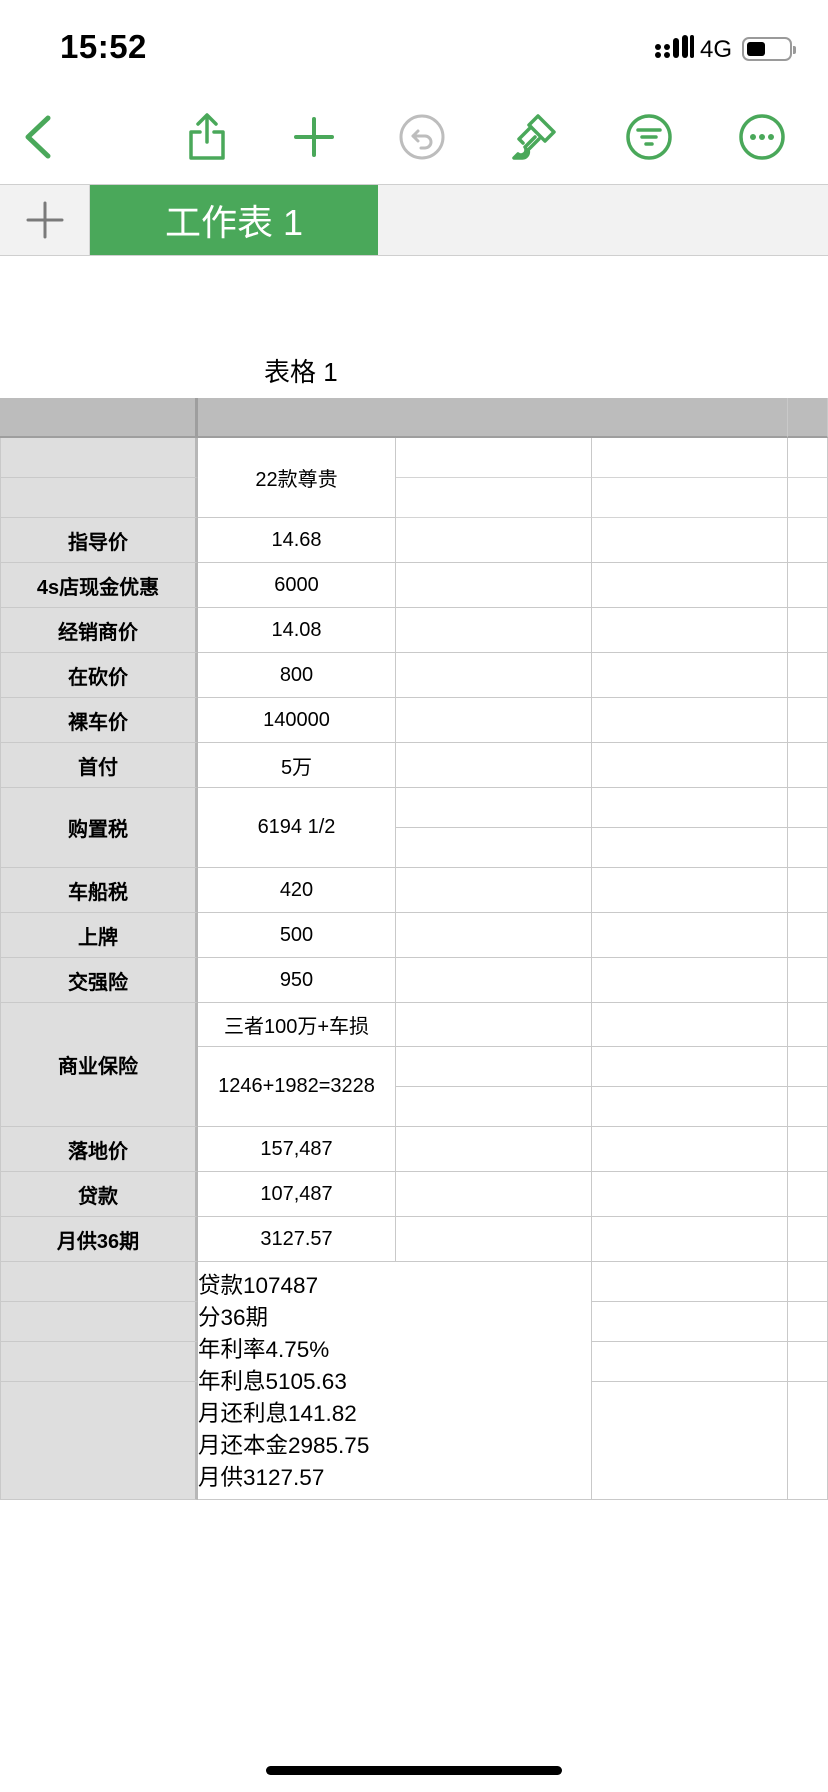  What do you see at coordinates (649, 137) in the screenshot?
I see `filter-icon` at bounding box center [649, 137].